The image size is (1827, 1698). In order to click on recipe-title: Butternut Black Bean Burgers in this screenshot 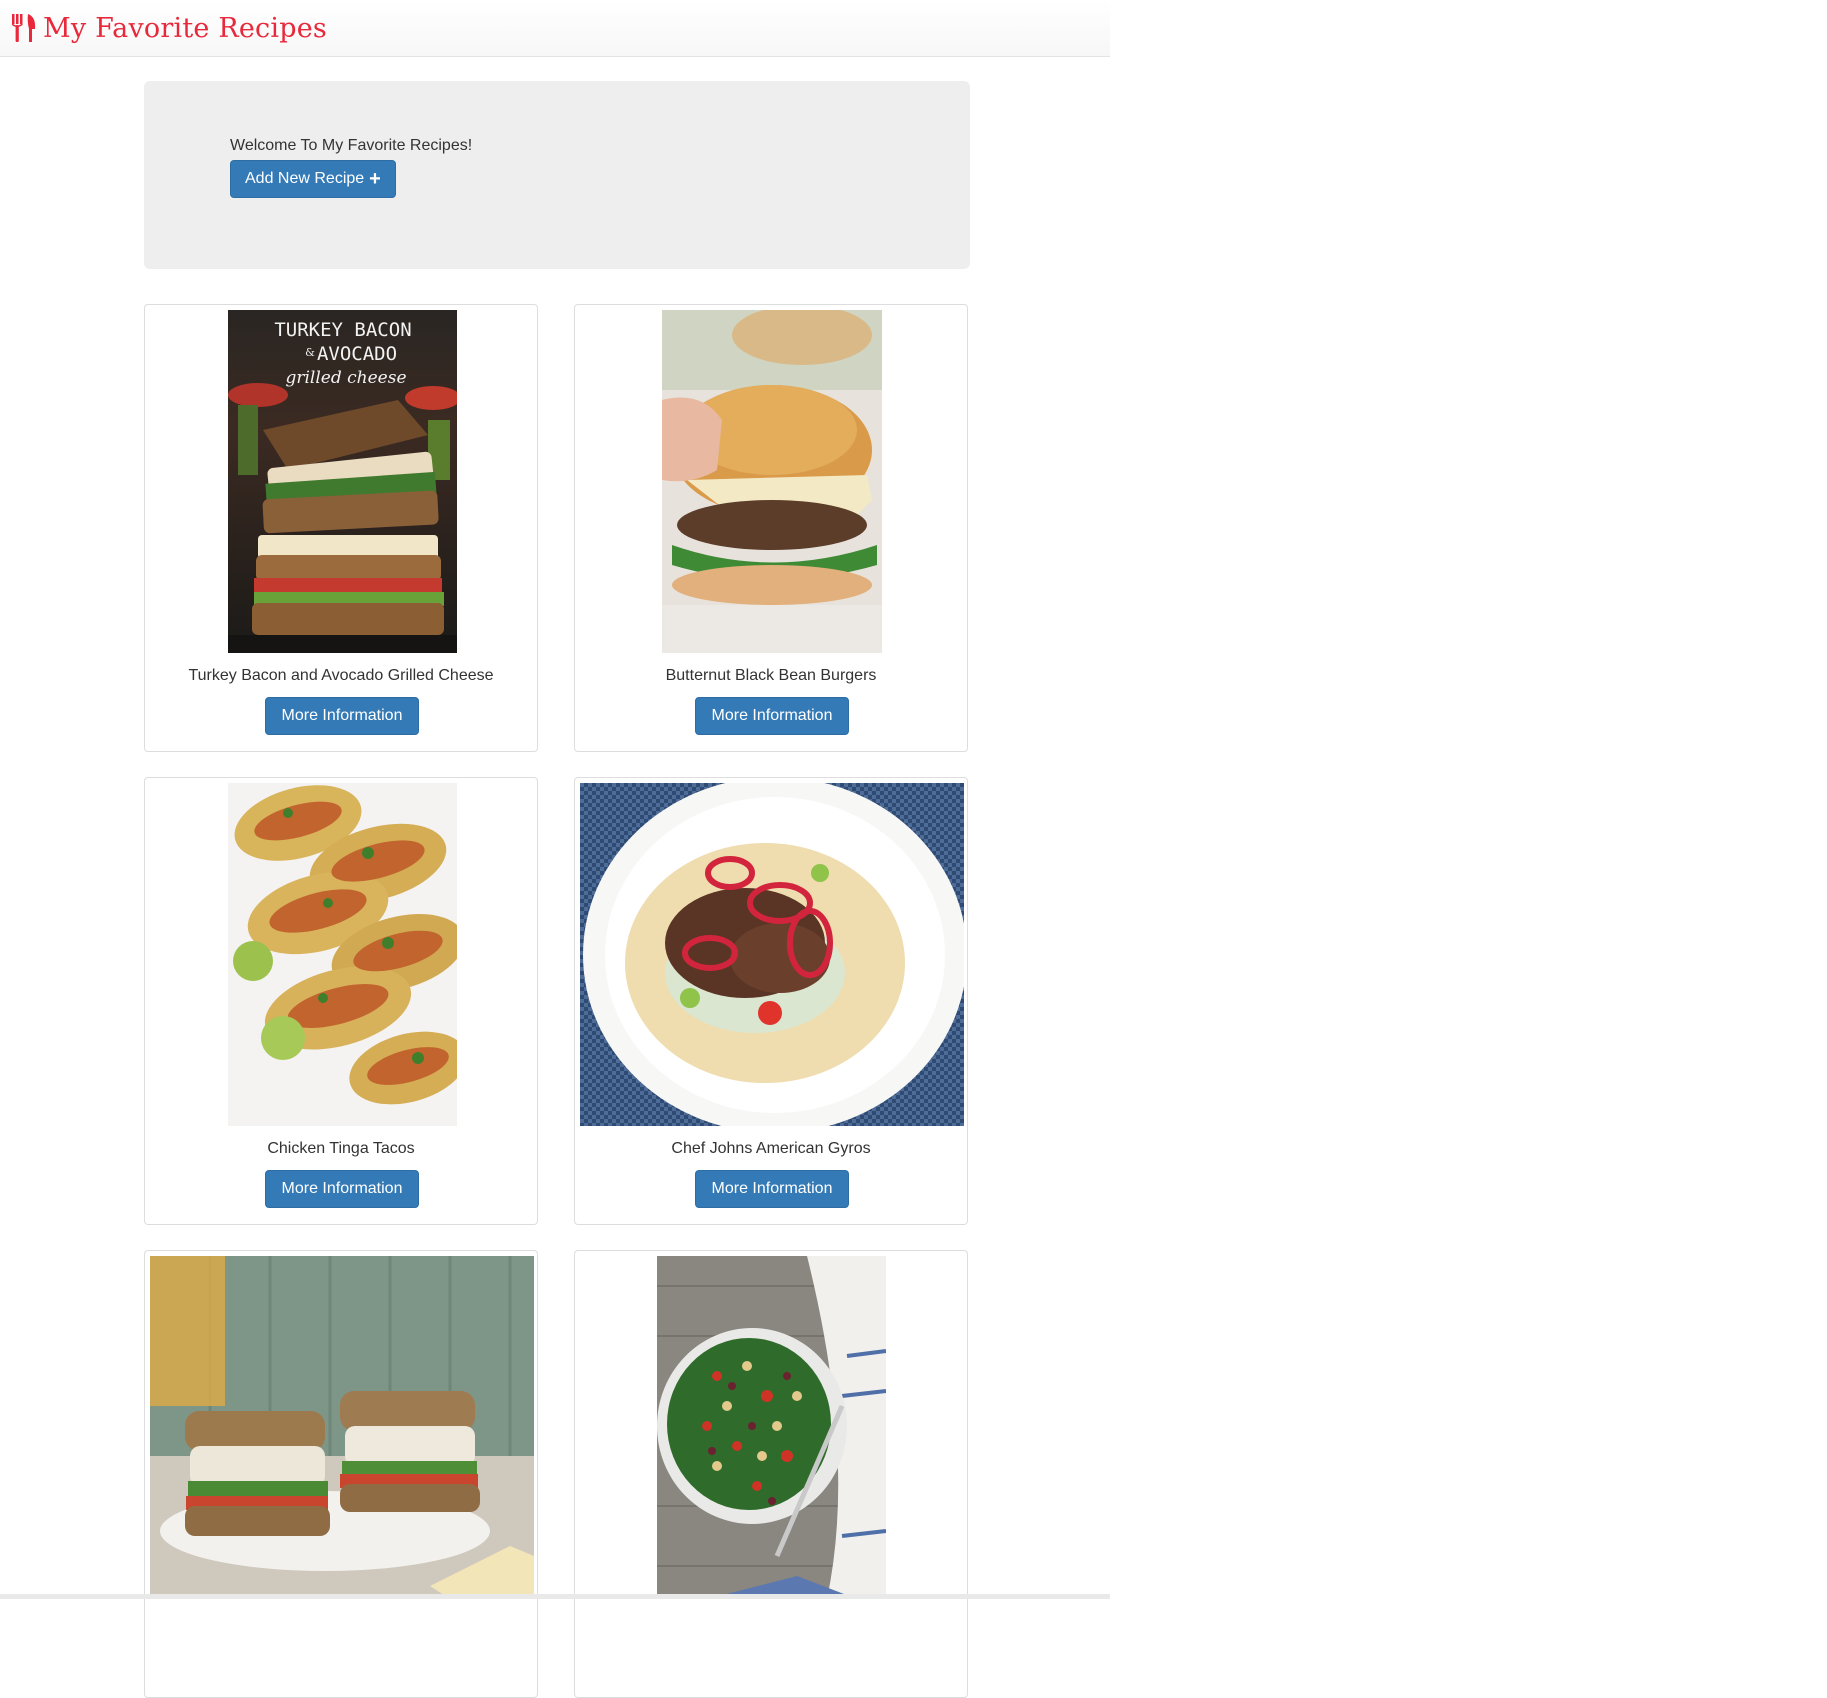, I will do `click(771, 675)`.